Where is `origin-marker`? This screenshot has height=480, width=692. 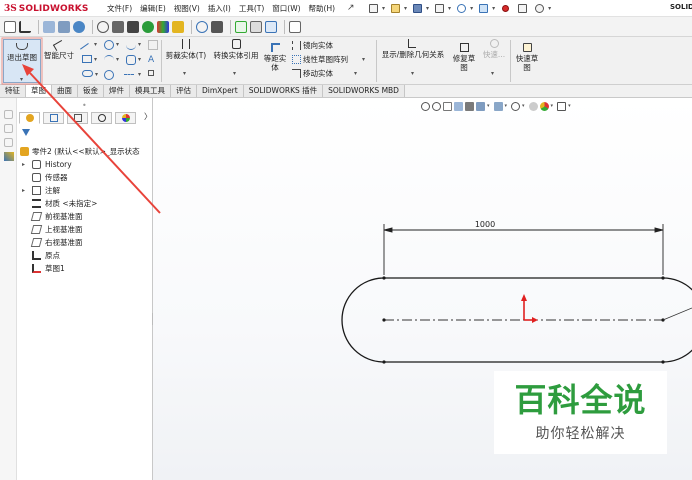
origin-marker is located at coordinates (529, 308).